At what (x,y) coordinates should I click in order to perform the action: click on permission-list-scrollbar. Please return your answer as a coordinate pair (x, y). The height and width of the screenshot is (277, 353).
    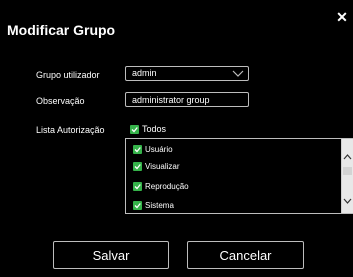
    Looking at the image, I should click on (347, 176).